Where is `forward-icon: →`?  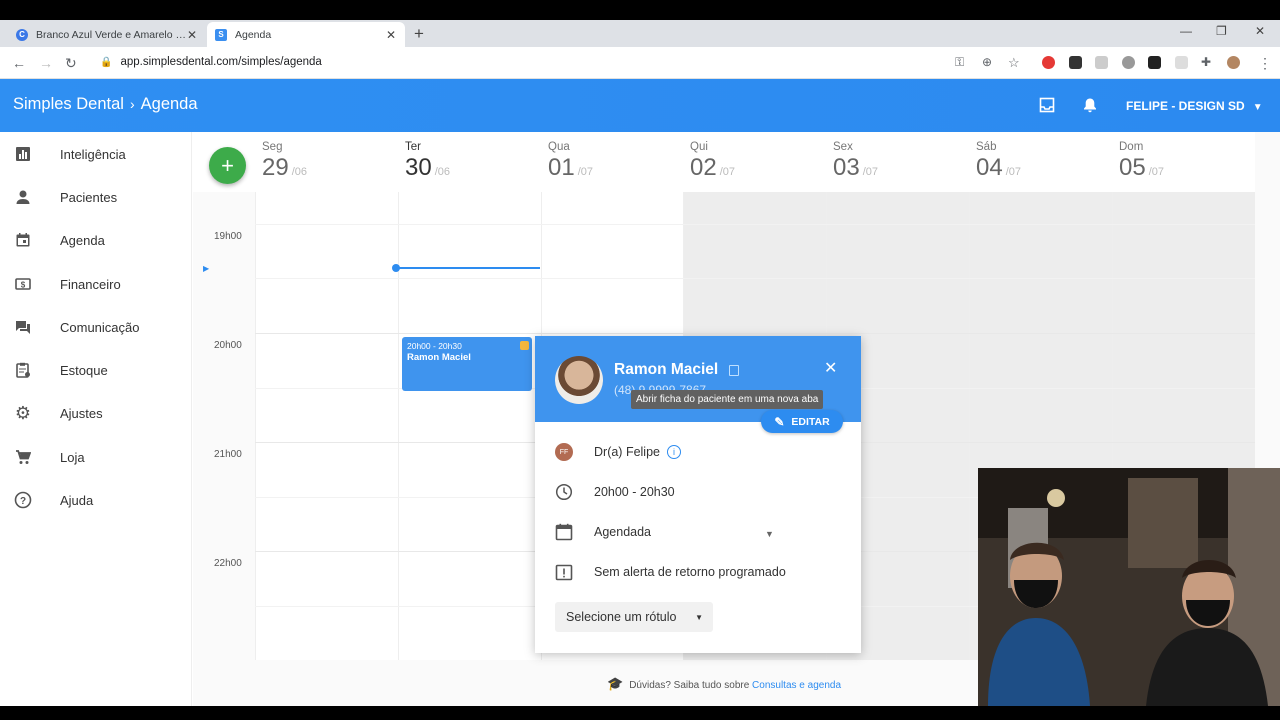
forward-icon: → is located at coordinates (46, 63).